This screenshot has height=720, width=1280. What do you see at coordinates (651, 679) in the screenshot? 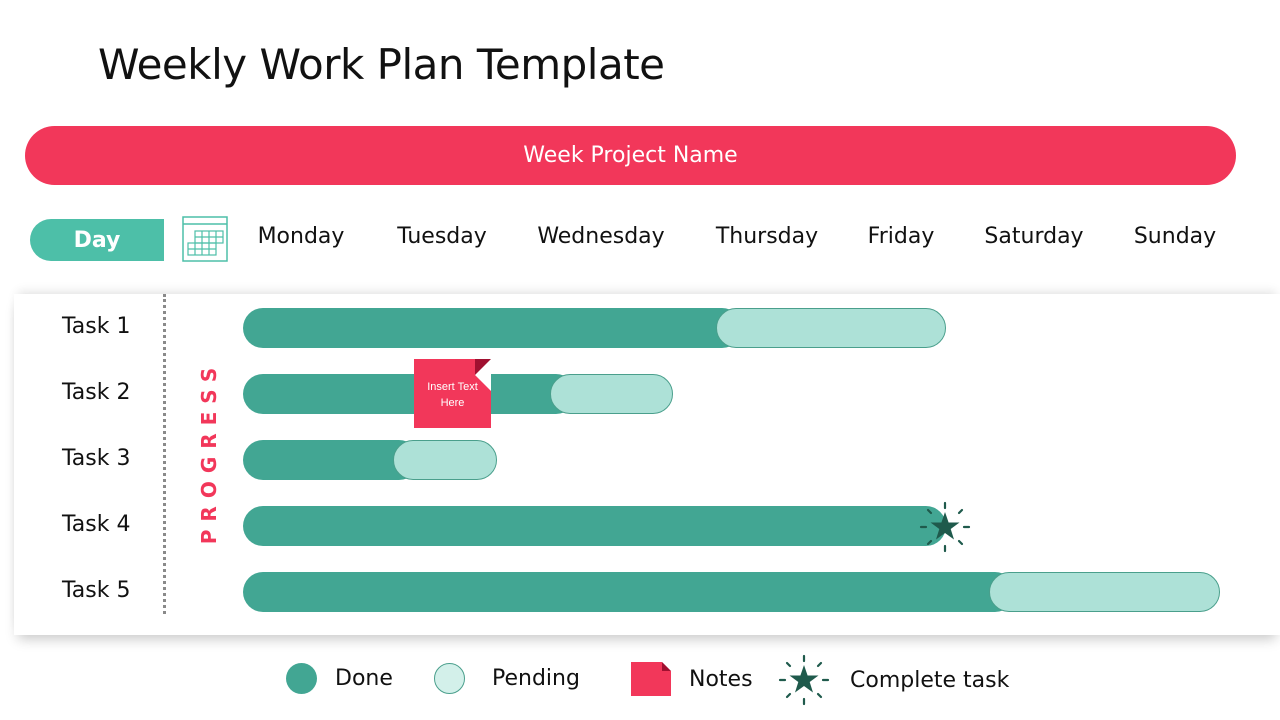
I see `notes-icon` at bounding box center [651, 679].